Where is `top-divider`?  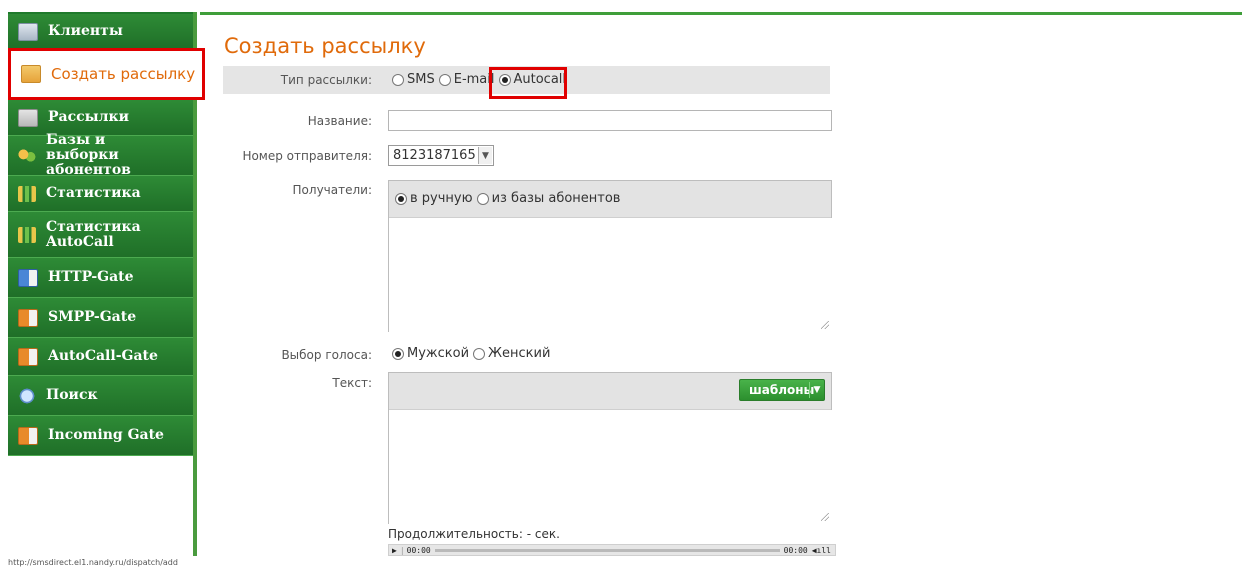
top-divider is located at coordinates (721, 13).